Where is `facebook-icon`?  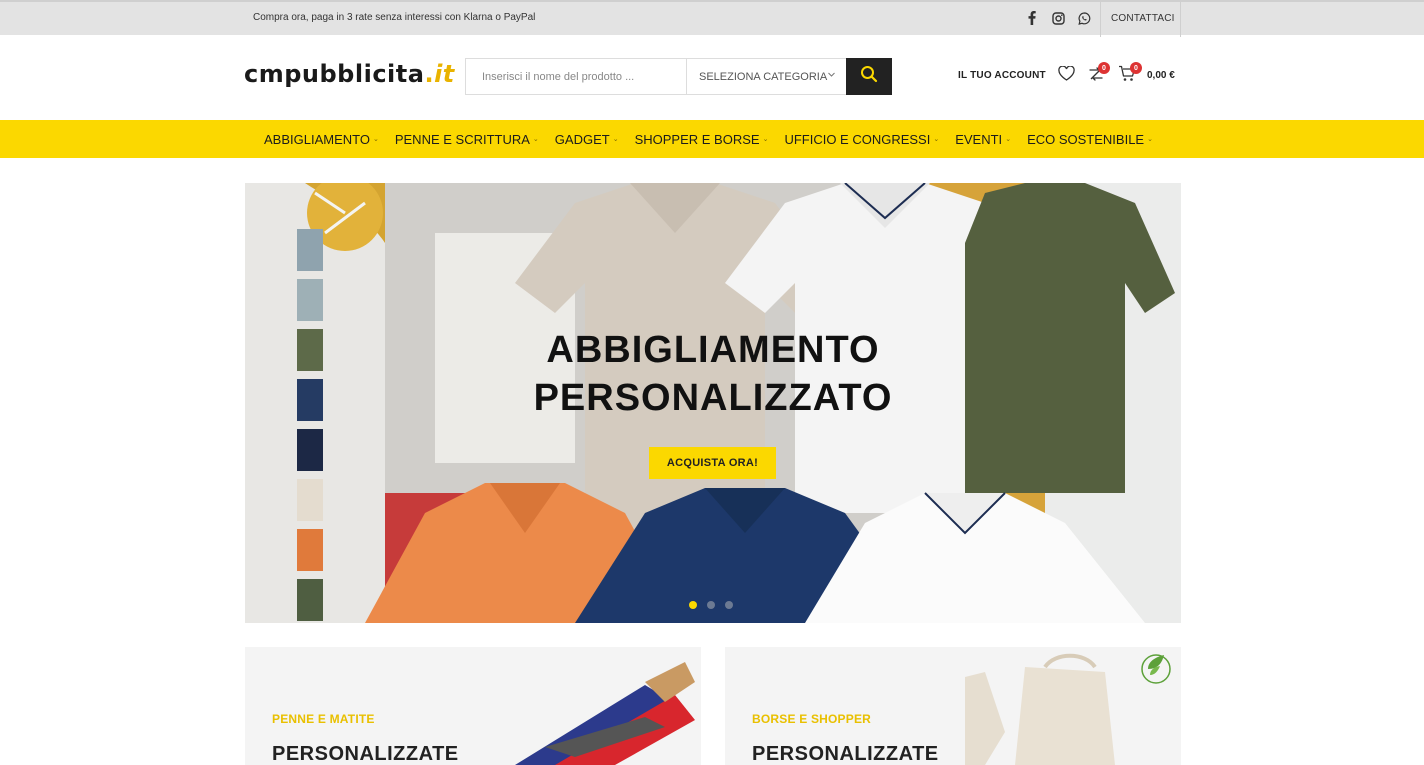
facebook-icon is located at coordinates (1032, 18).